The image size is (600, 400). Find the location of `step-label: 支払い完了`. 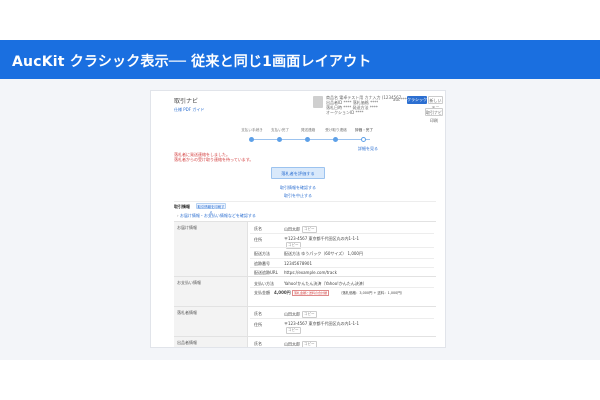

step-label: 支払い完了 is located at coordinates (280, 130).